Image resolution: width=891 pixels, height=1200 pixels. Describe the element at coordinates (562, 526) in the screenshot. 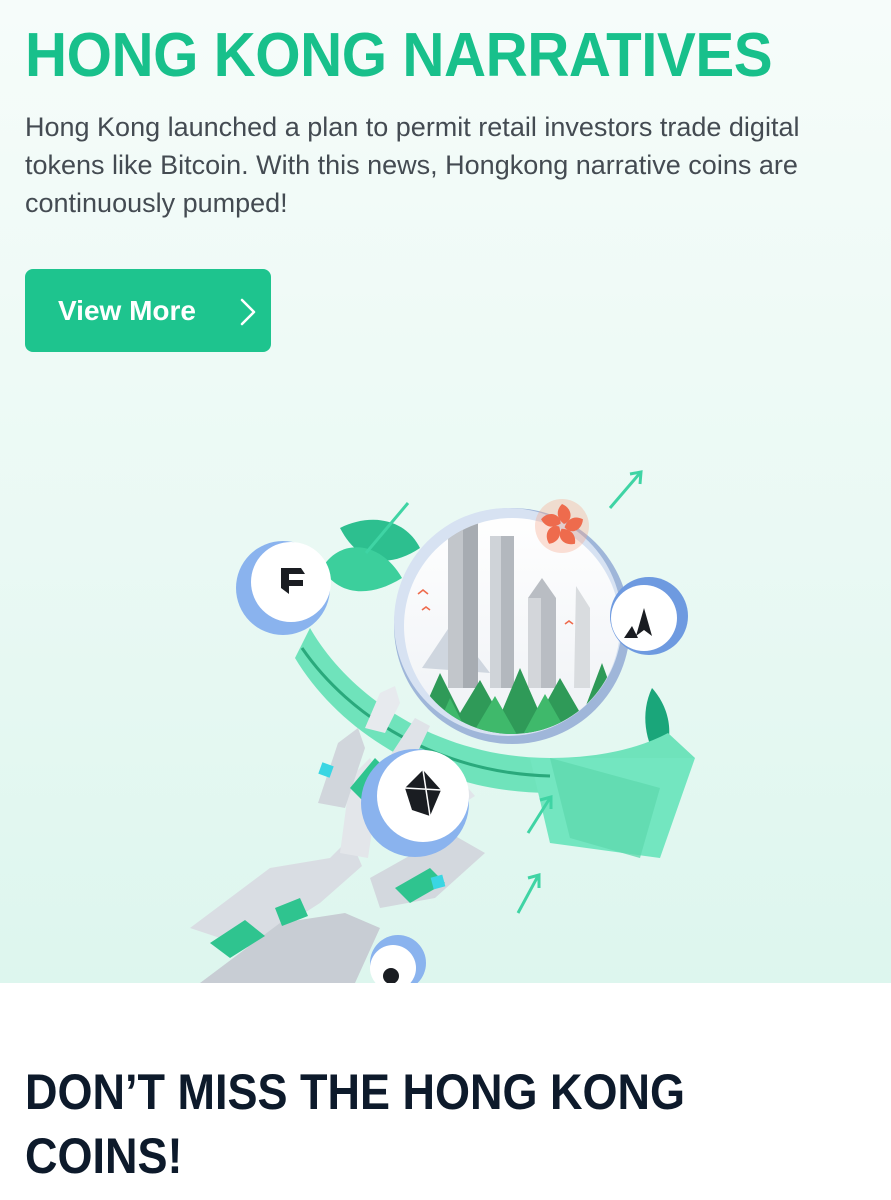

I see `bauhinia-flower-icon` at that location.